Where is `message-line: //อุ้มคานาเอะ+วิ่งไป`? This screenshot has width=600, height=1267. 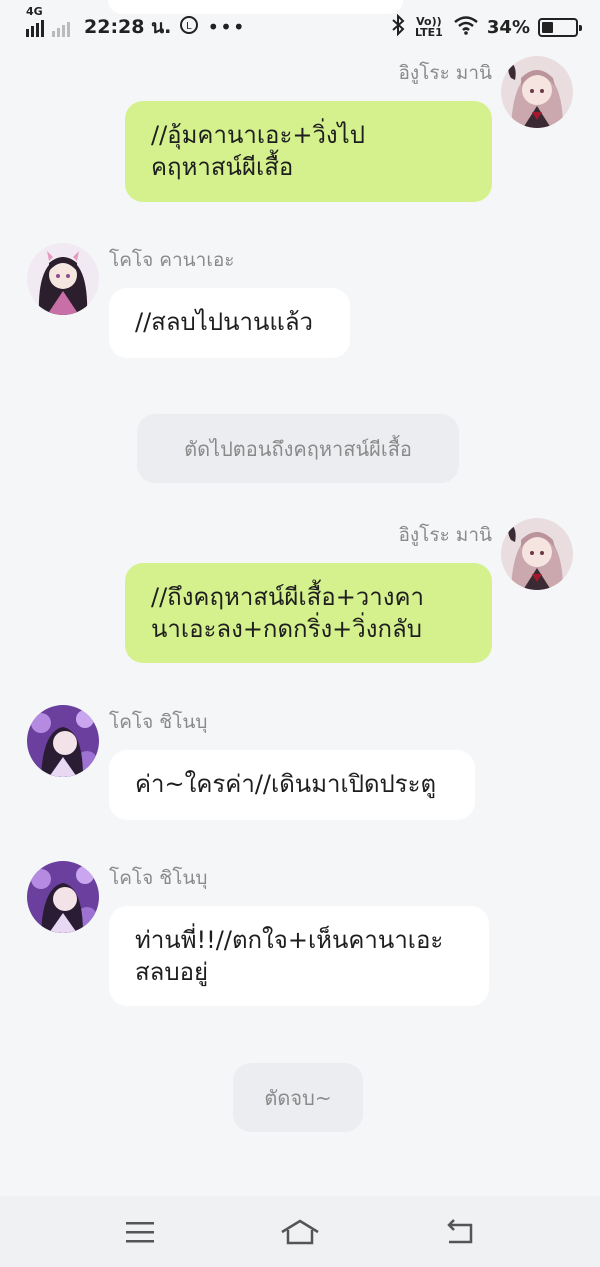
message-line: //อุ้มคานาเอะ+วิ่งไป is located at coordinates (258, 135).